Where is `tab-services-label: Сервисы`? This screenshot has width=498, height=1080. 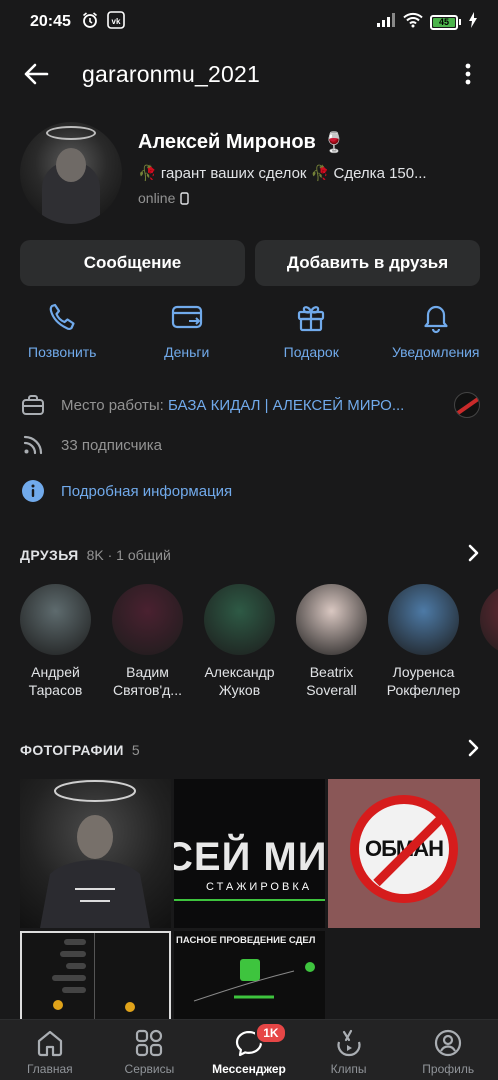 tab-services-label: Сервисы is located at coordinates (149, 1069).